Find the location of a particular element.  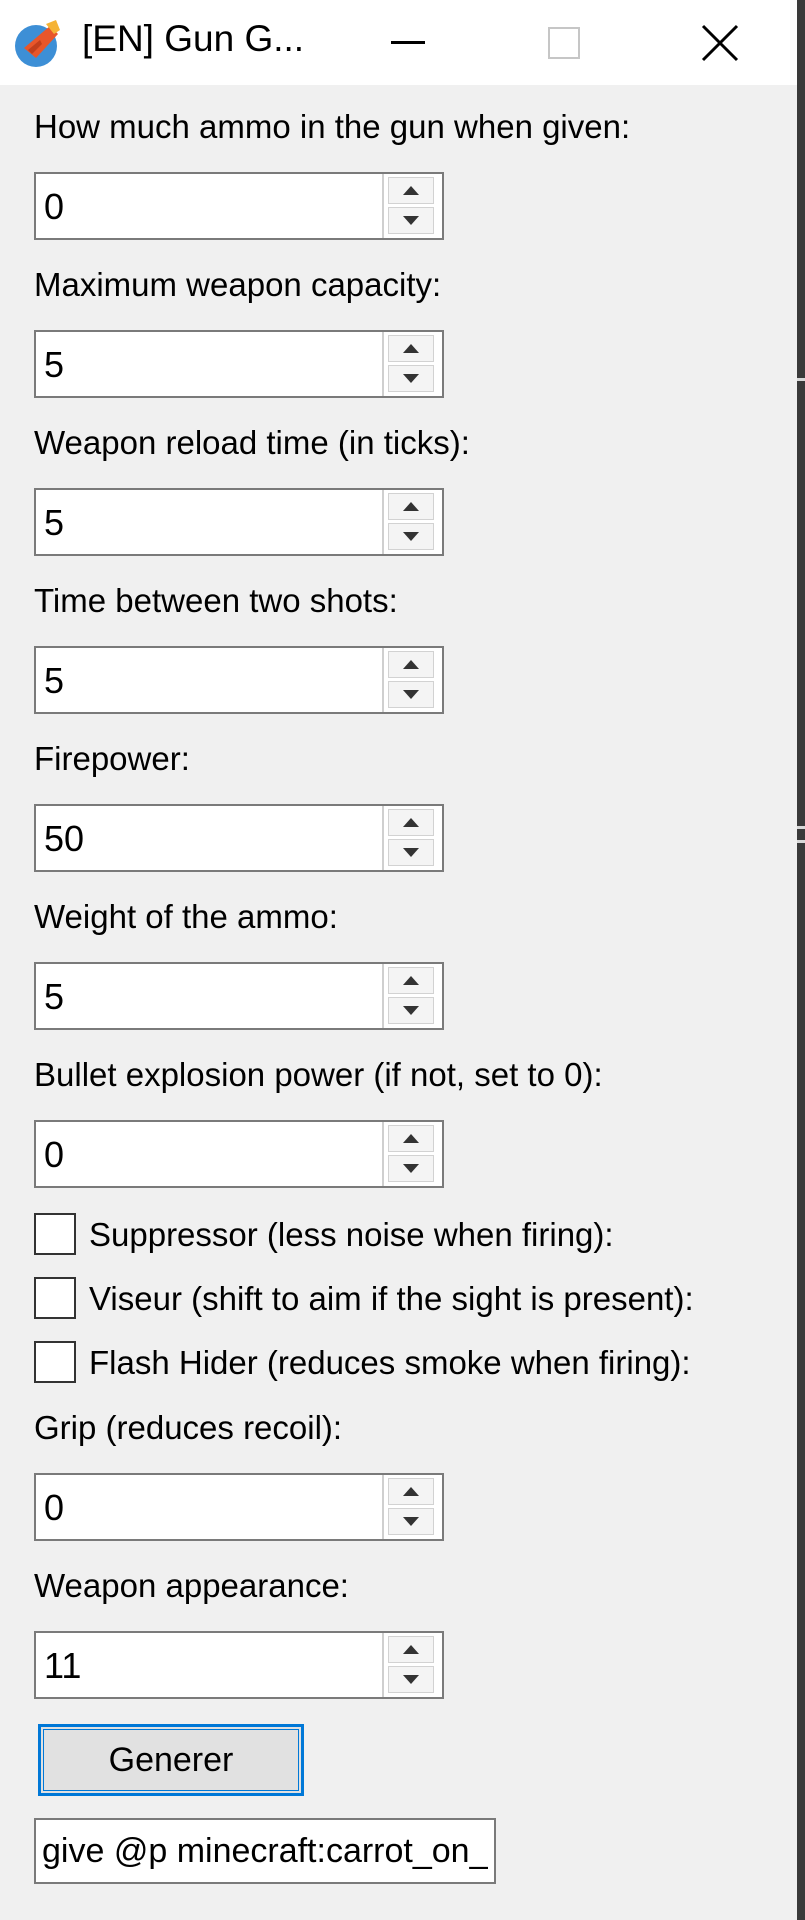

close-button is located at coordinates (720, 42).